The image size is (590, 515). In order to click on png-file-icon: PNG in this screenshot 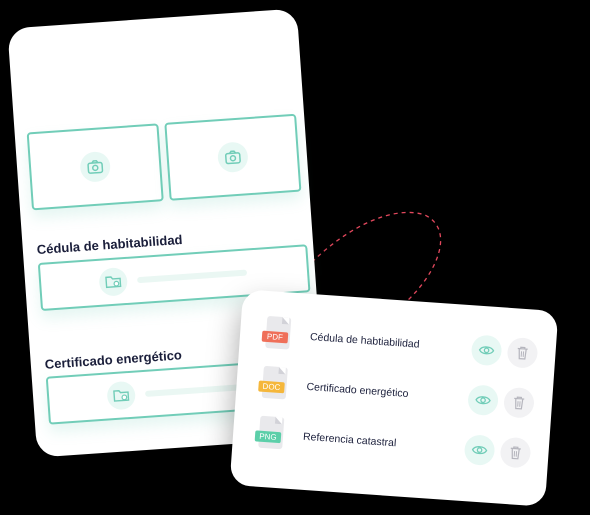, I will do `click(270, 434)`.